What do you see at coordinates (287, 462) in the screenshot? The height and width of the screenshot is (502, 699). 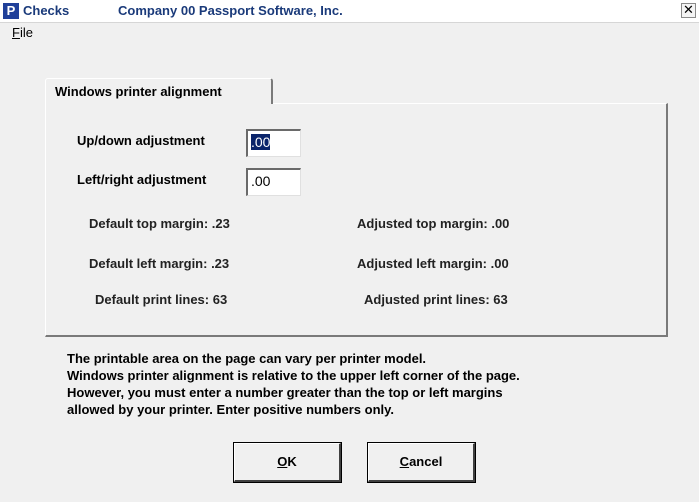 I see `ok-button: OK` at bounding box center [287, 462].